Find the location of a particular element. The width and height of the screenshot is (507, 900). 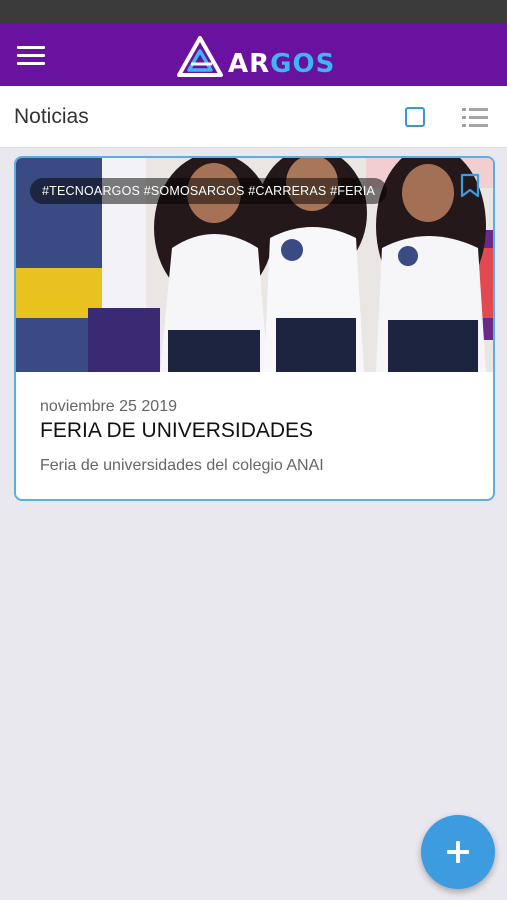

status-bar is located at coordinates (253, 12).